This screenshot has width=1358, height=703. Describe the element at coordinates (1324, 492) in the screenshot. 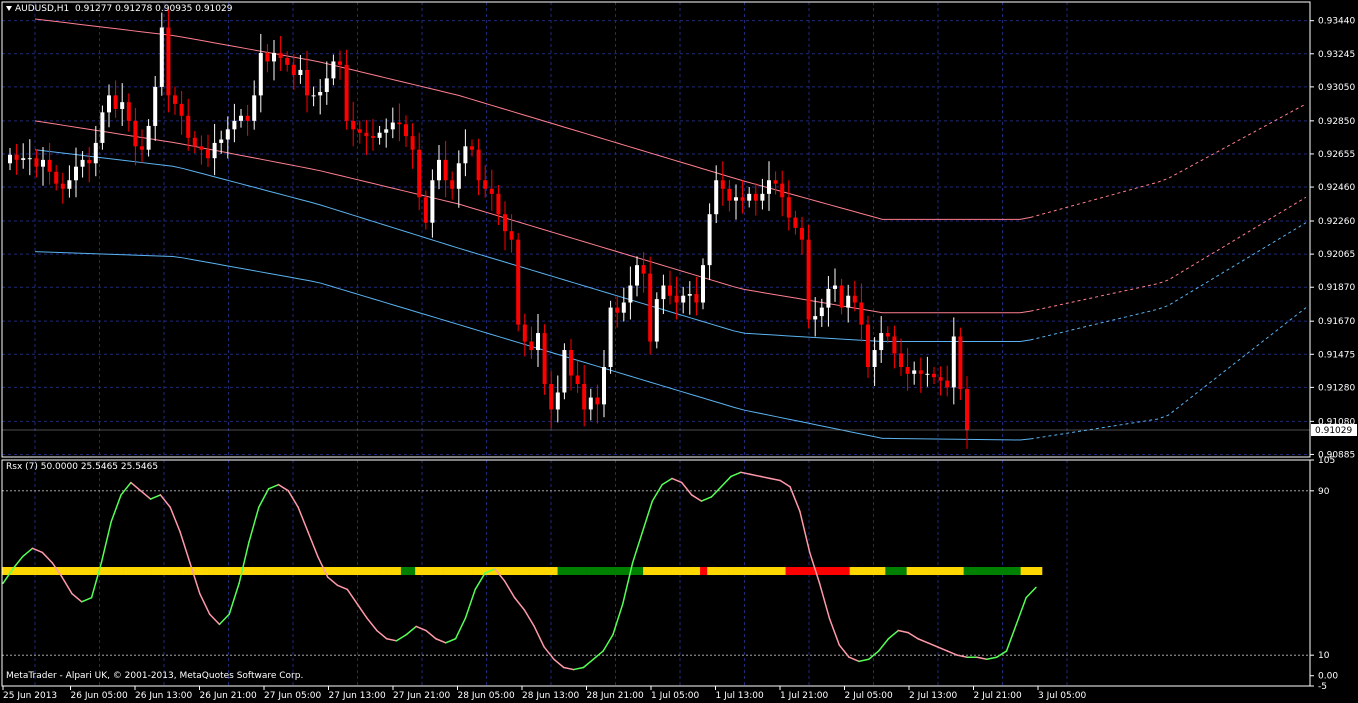

I see `indicator-tick-label: 90` at that location.